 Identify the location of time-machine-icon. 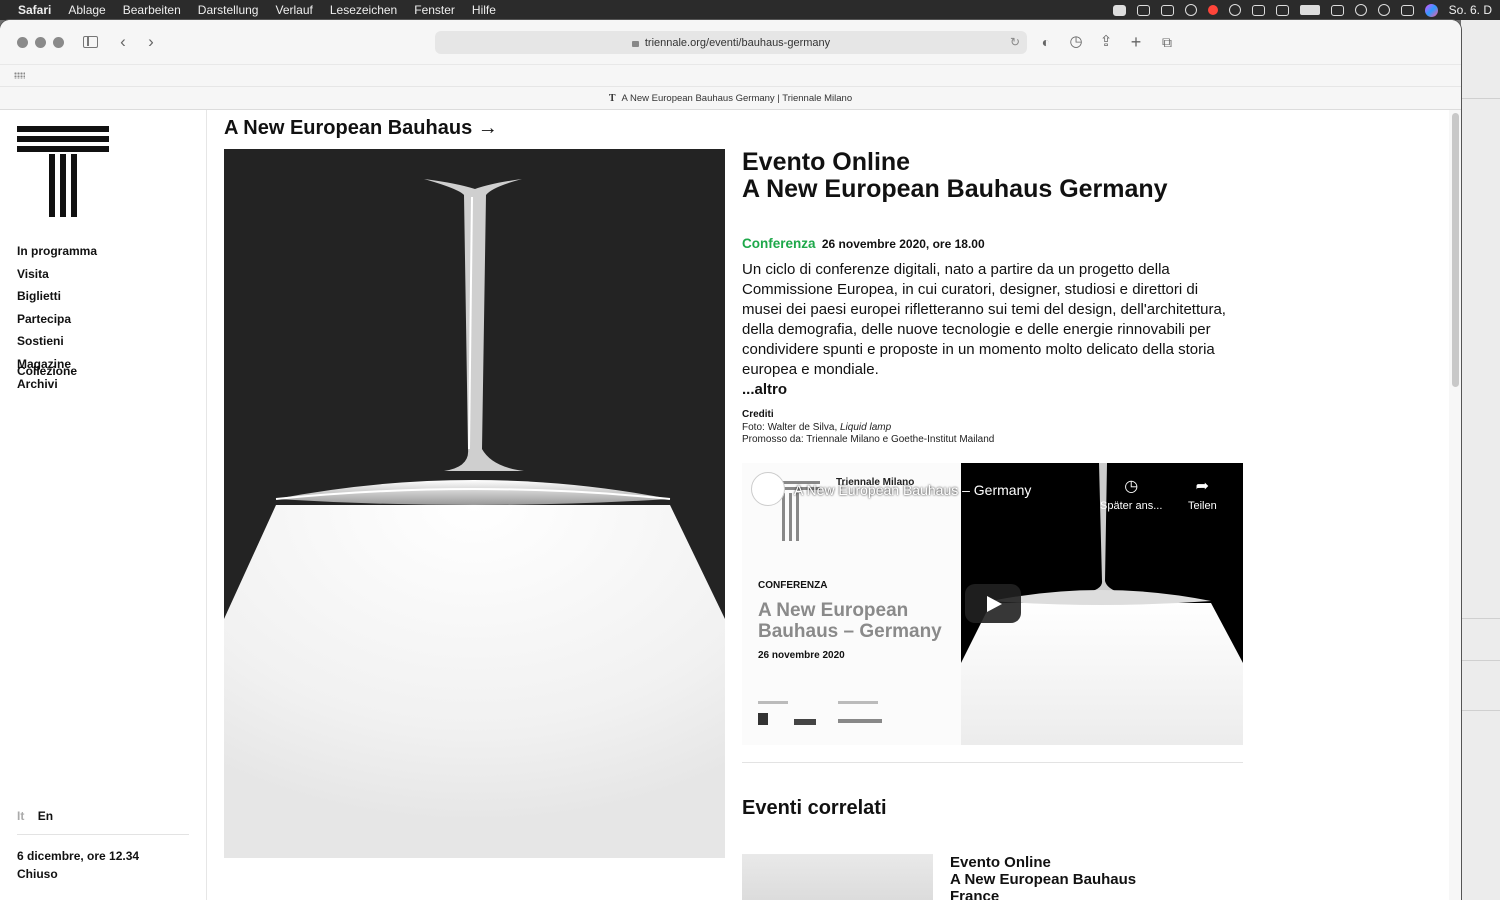
(1234, 10).